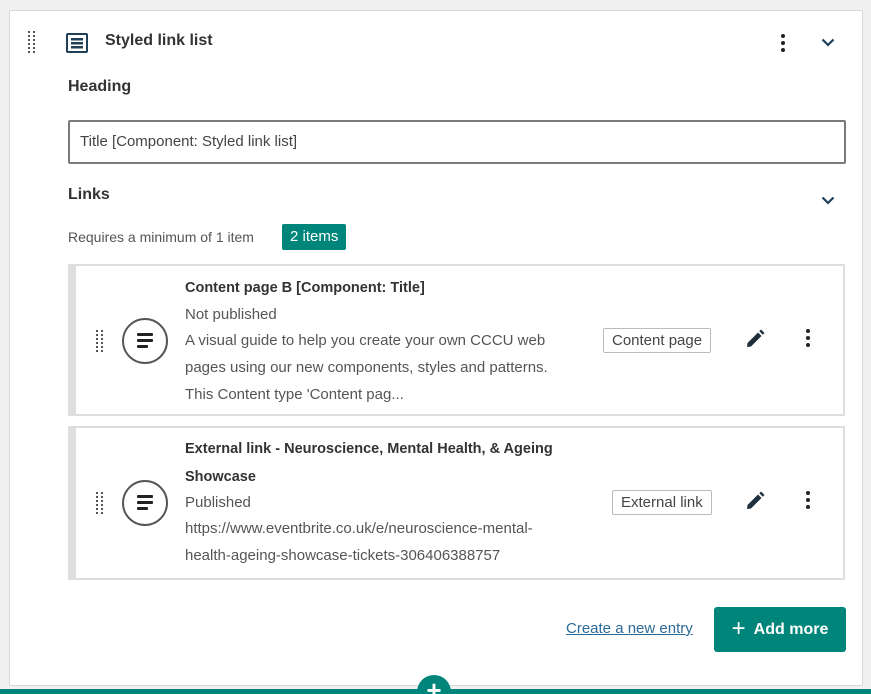 The height and width of the screenshot is (694, 871). What do you see at coordinates (32, 42) in the screenshot?
I see `component-drag-handle` at bounding box center [32, 42].